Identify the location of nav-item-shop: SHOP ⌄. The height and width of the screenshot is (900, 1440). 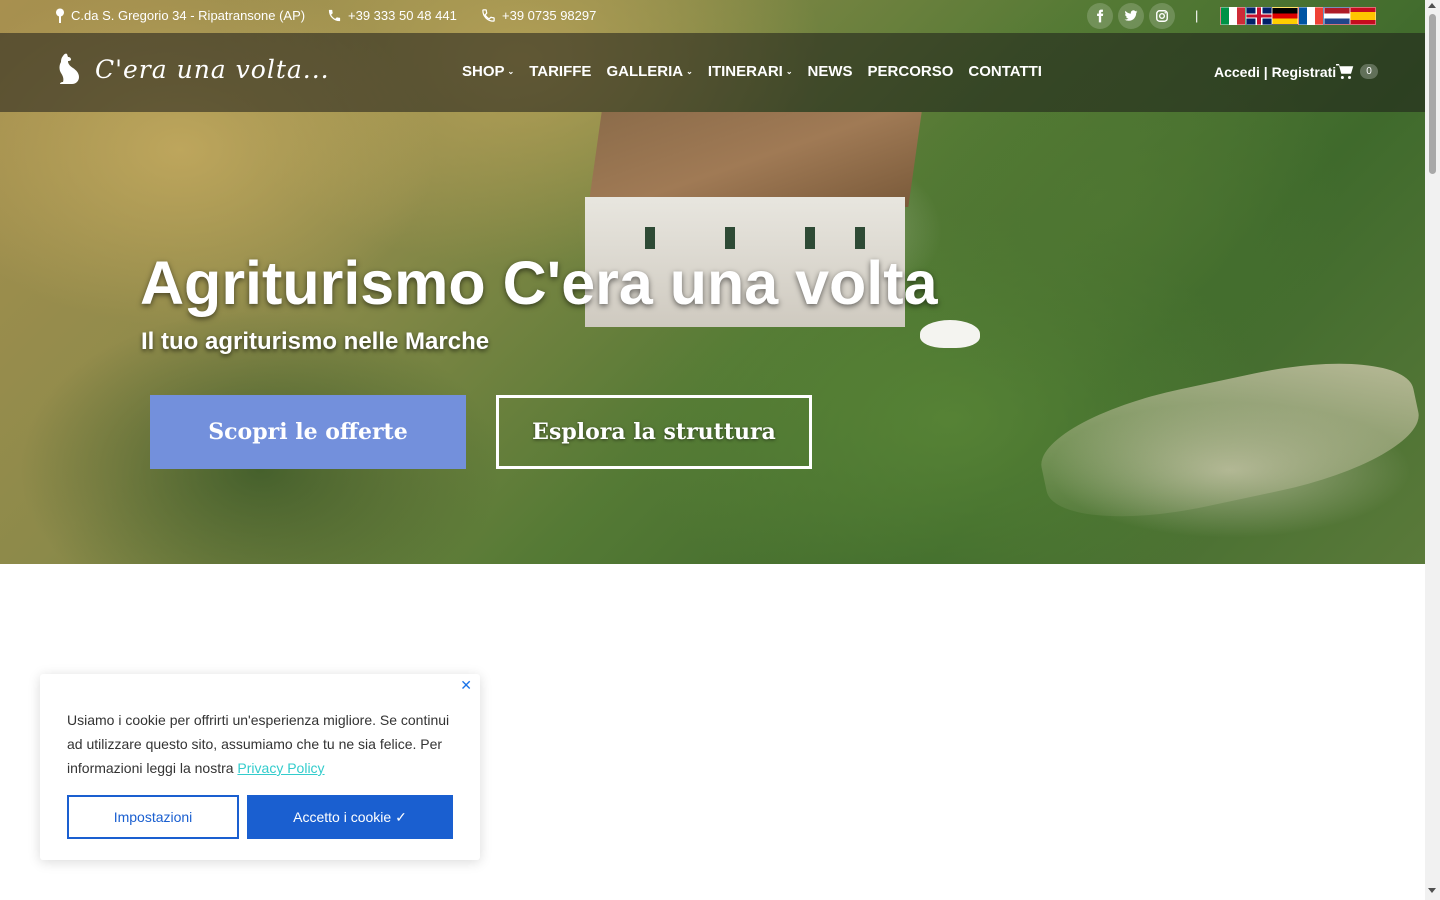
(488, 71).